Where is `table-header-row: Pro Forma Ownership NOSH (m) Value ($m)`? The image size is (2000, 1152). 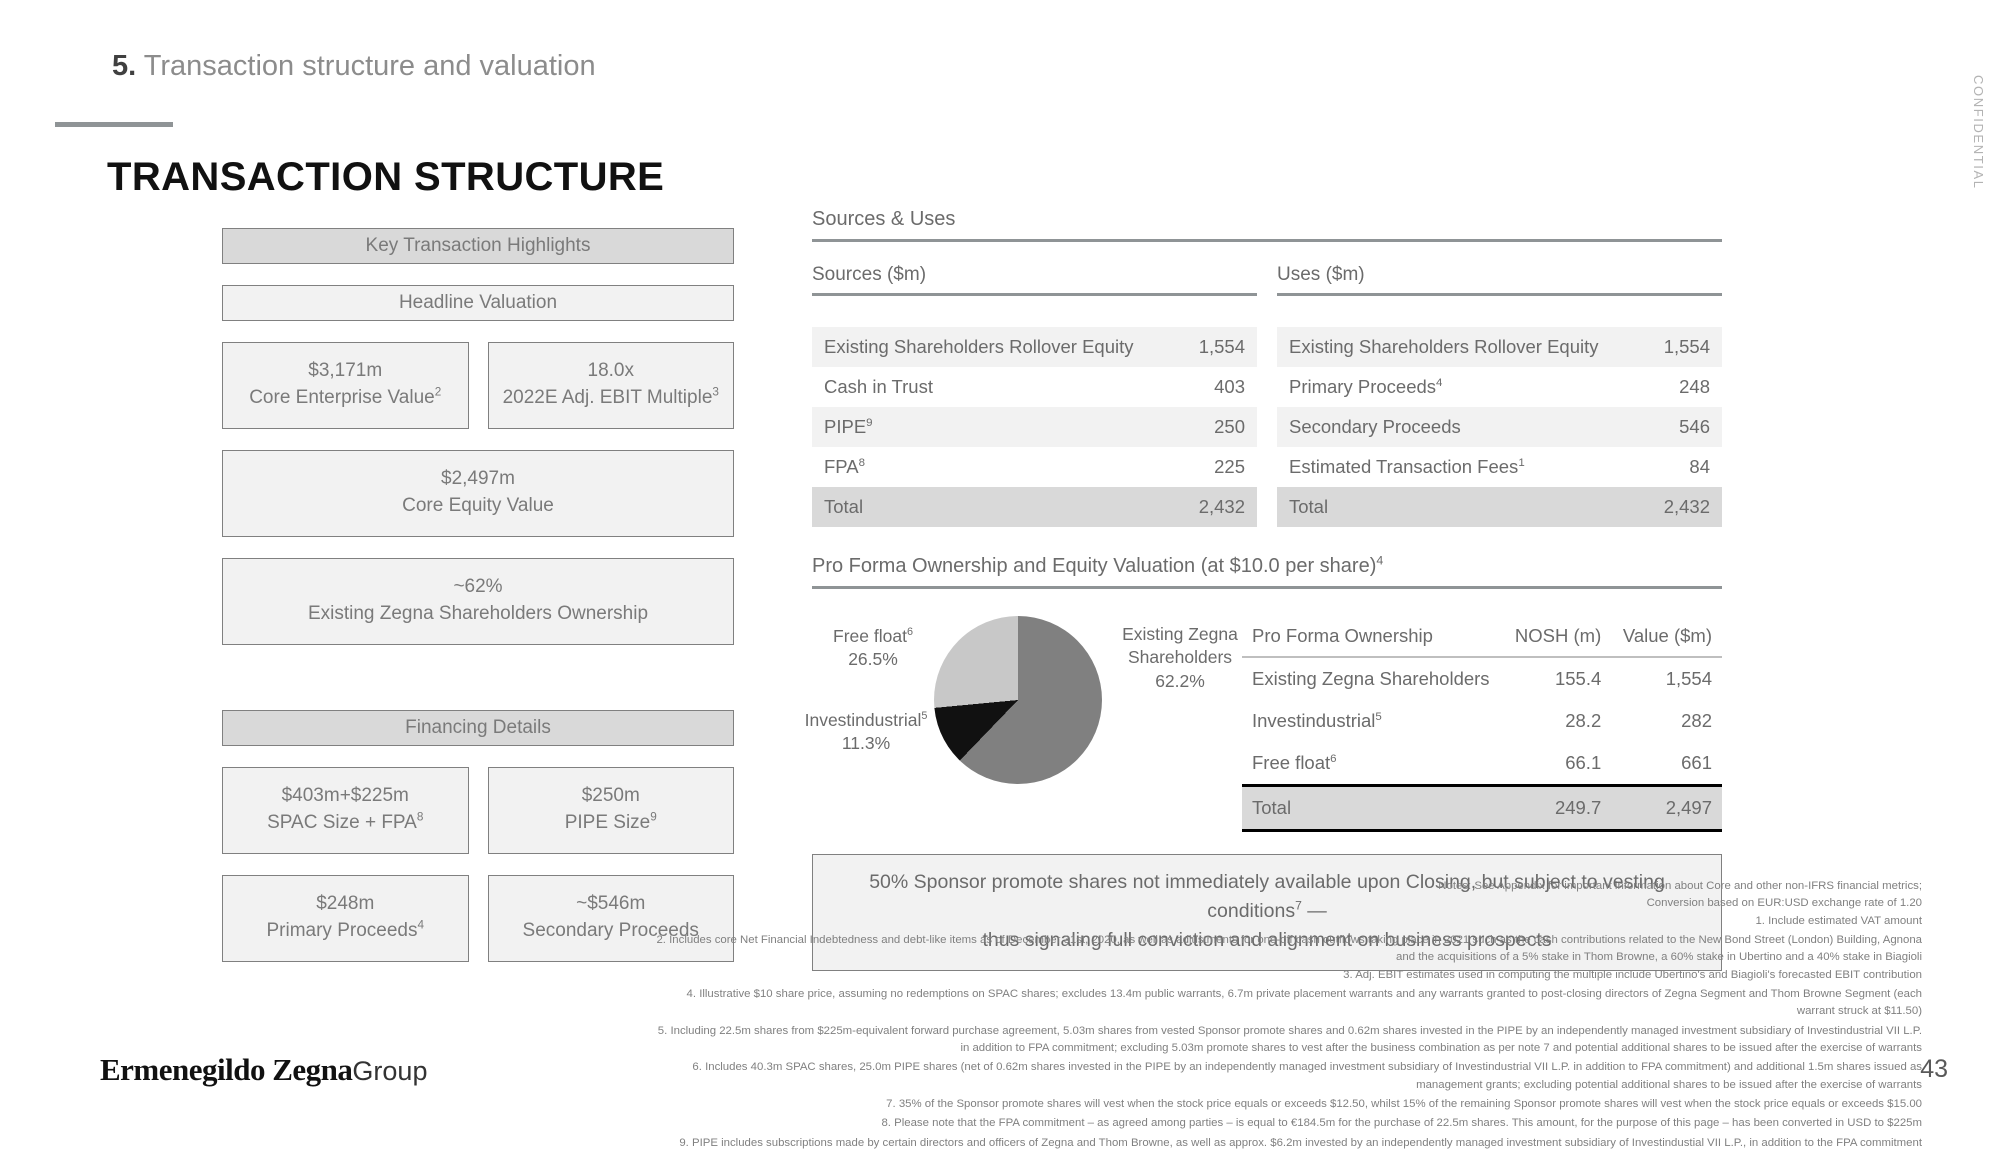 table-header-row: Pro Forma Ownership NOSH (m) Value ($m) is located at coordinates (1482, 640).